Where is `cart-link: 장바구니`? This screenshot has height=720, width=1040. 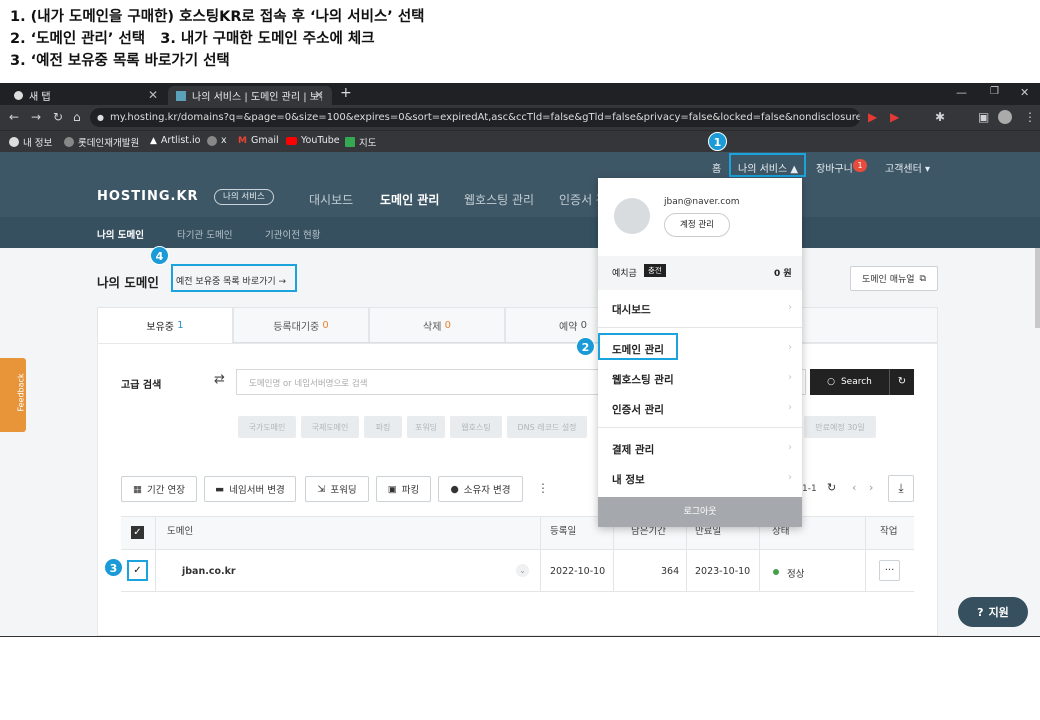
cart-link: 장바구니 is located at coordinates (834, 167).